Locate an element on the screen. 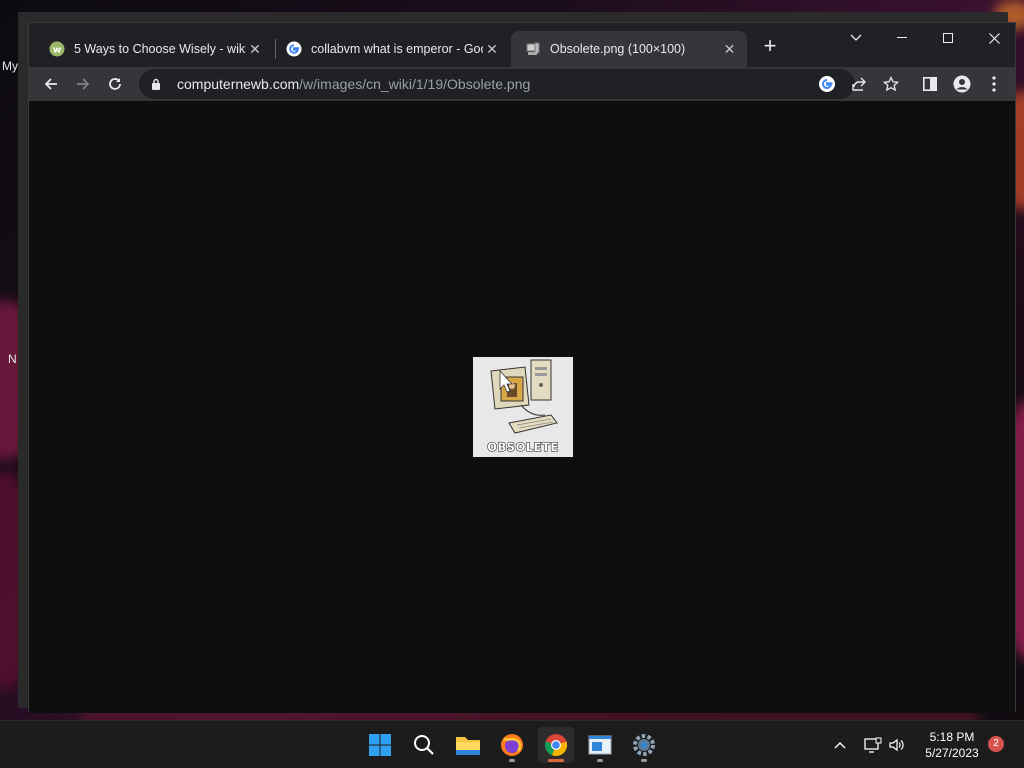 This screenshot has height=768, width=1024. reload-button is located at coordinates (115, 84).